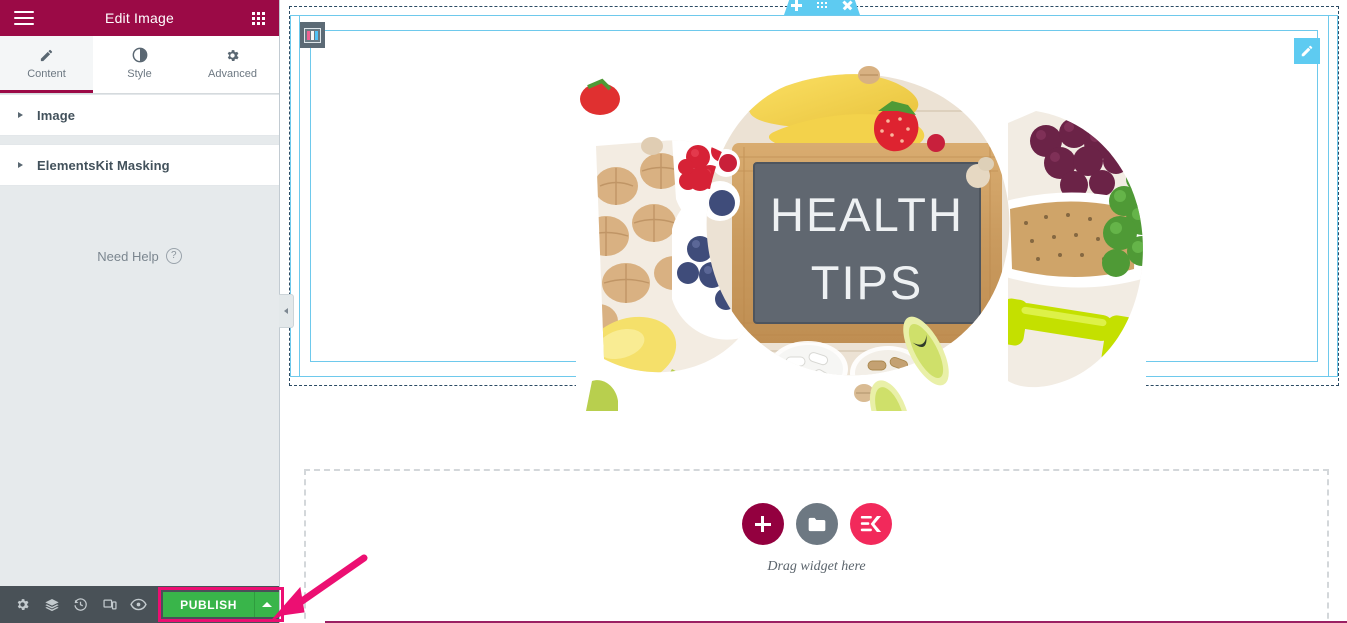 The image size is (1347, 623). Describe the element at coordinates (139, 73) in the screenshot. I see `tab-style-label: Style` at that location.